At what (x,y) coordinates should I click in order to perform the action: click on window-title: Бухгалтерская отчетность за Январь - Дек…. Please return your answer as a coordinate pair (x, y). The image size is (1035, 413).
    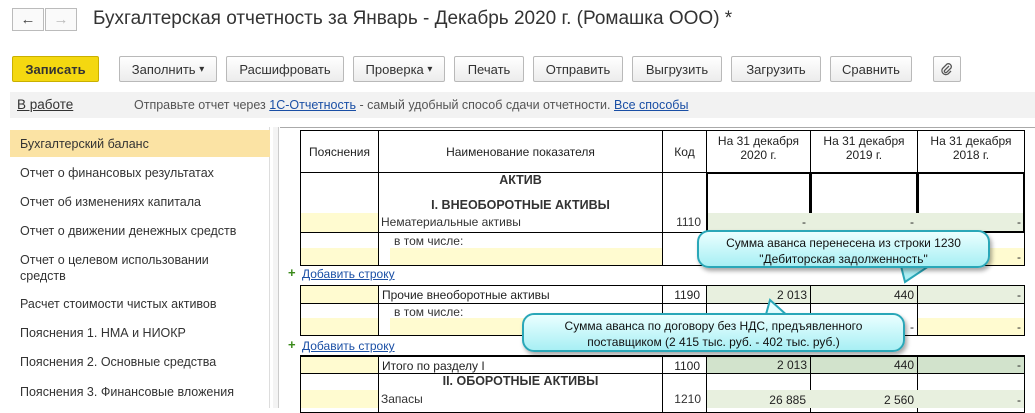
    Looking at the image, I should click on (413, 18).